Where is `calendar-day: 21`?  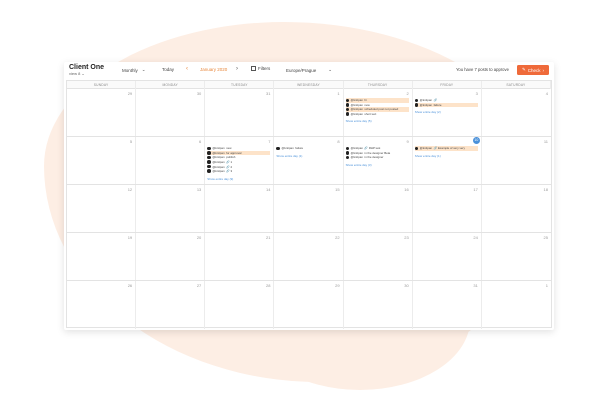 calendar-day: 21 is located at coordinates (240, 256).